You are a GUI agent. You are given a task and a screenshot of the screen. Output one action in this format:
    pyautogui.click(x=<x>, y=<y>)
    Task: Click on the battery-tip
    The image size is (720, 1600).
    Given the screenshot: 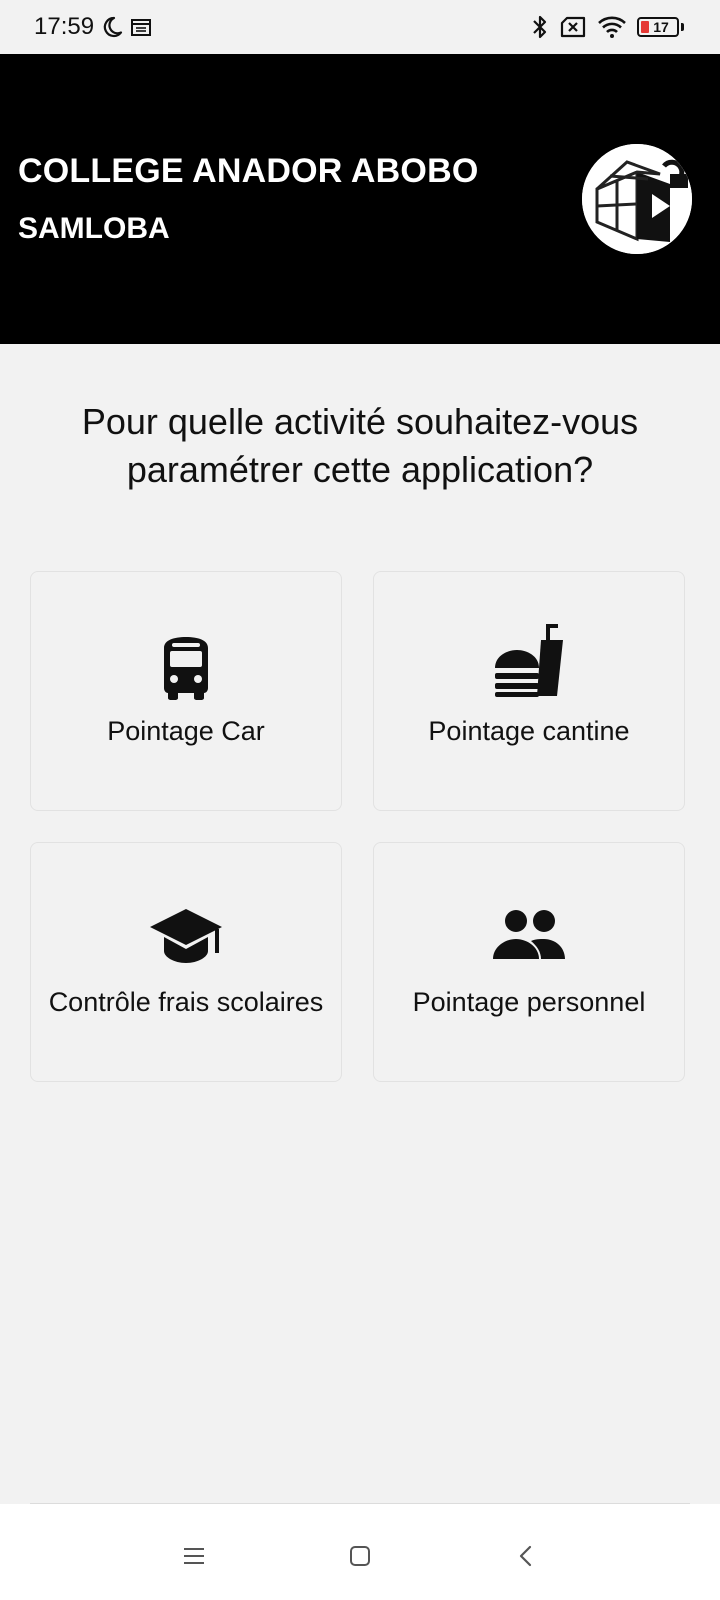 What is the action you would take?
    pyautogui.click(x=682, y=27)
    